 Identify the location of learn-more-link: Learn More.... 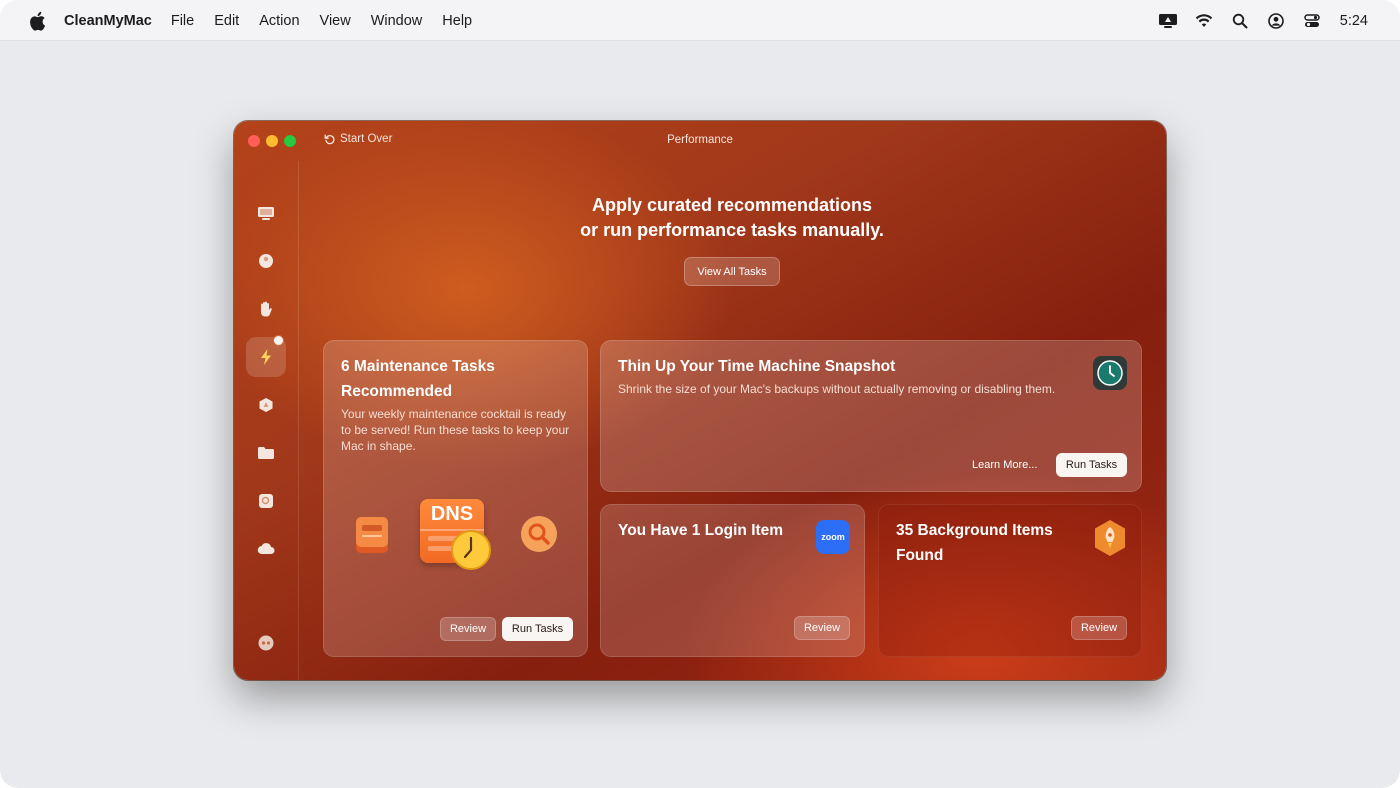
(1004, 465).